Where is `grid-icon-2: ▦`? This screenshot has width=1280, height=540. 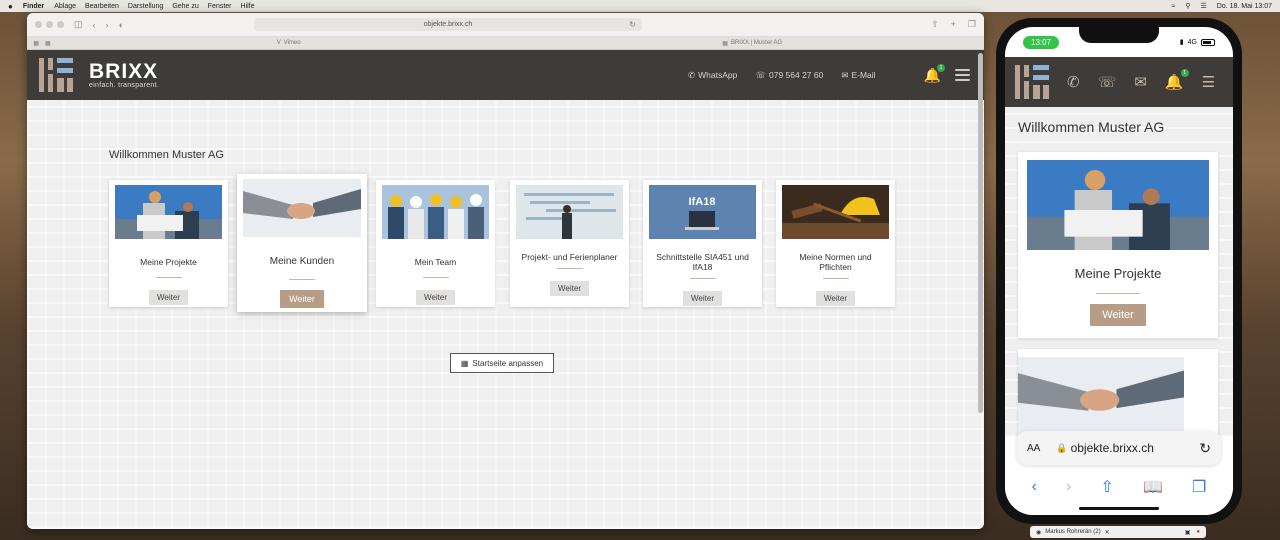 grid-icon-2: ▦ is located at coordinates (48, 43).